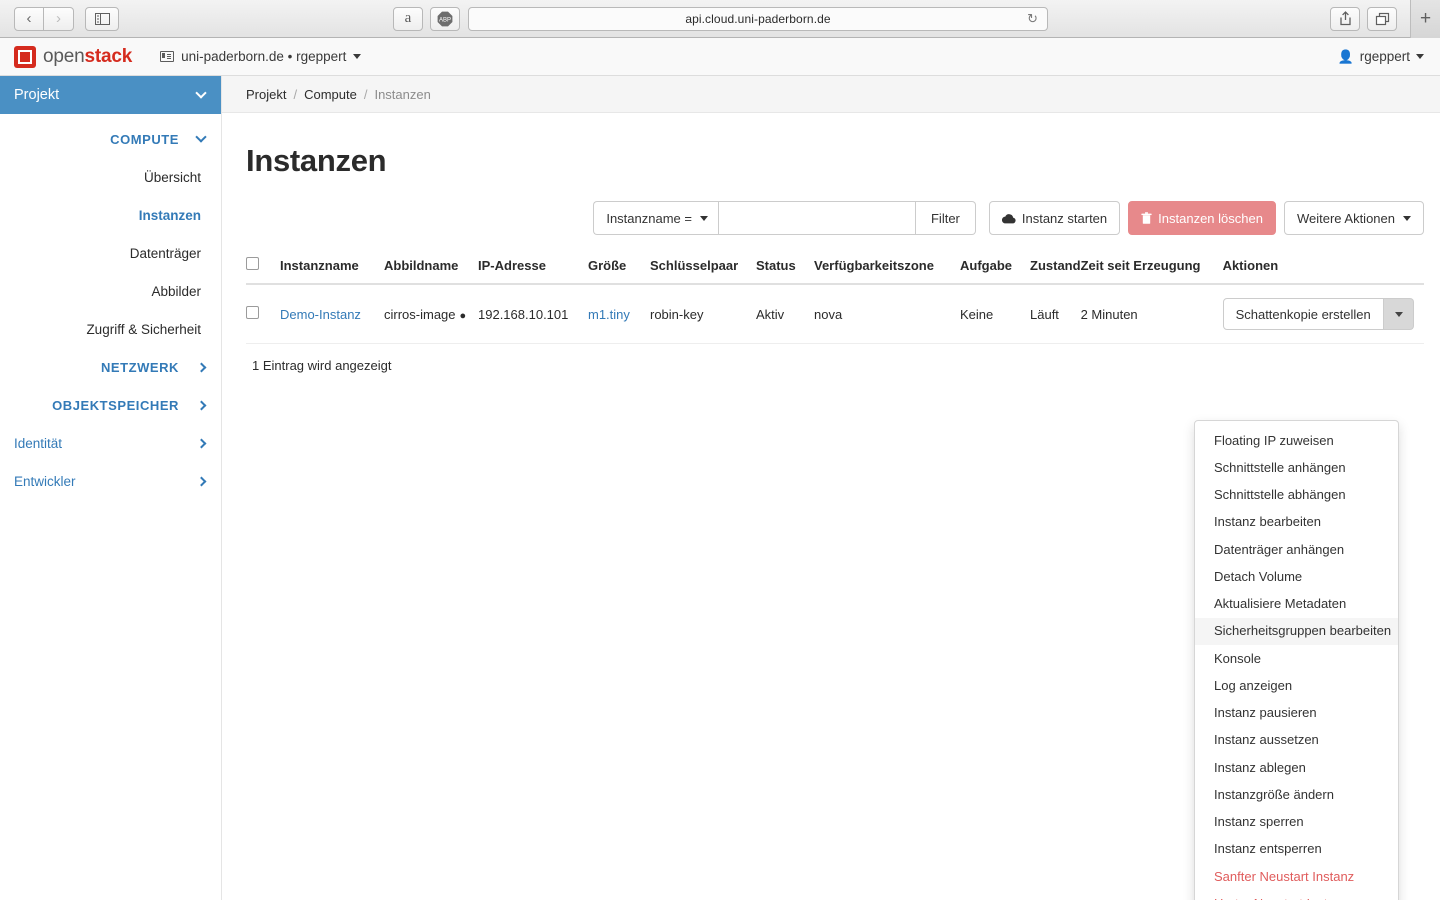  I want to click on delete-instances-button: Instanzen löschen, so click(1202, 218).